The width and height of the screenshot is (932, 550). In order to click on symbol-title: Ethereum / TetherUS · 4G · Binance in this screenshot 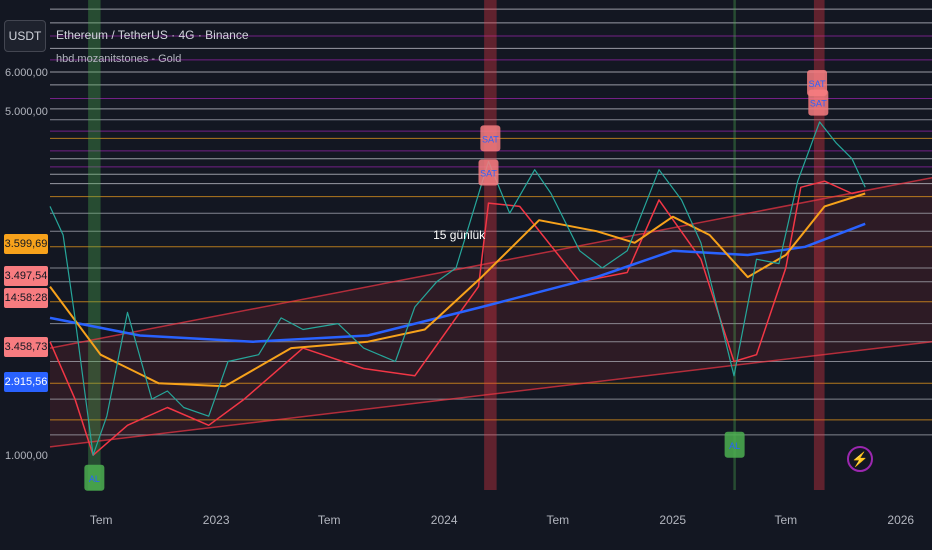, I will do `click(152, 35)`.